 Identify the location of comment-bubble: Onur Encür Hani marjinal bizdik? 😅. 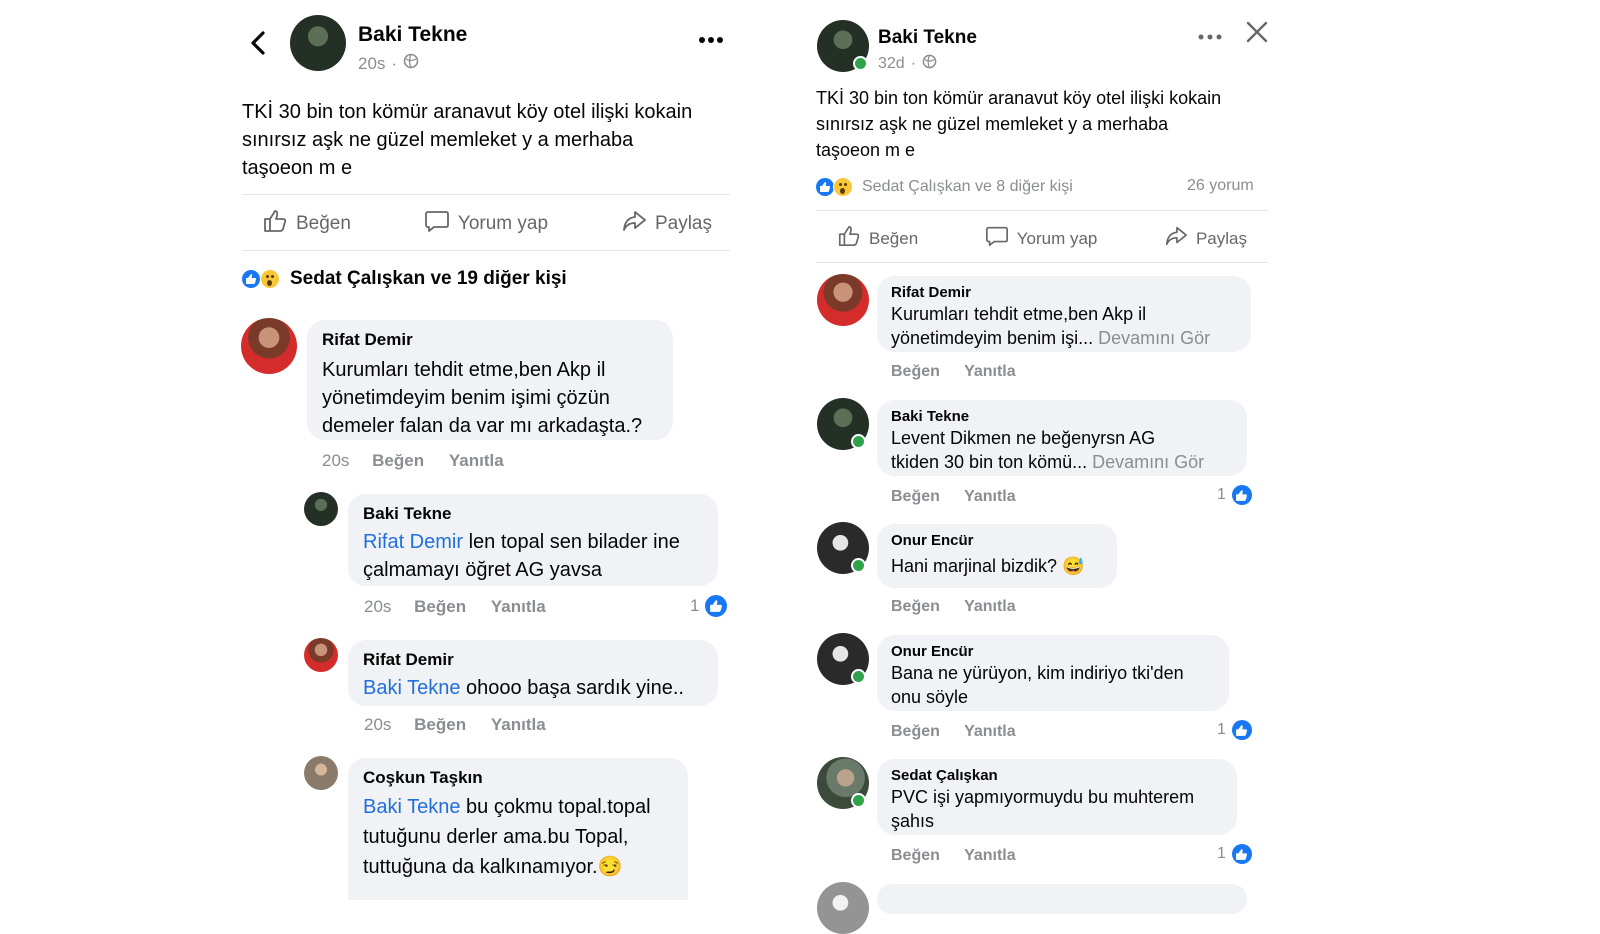
(997, 556).